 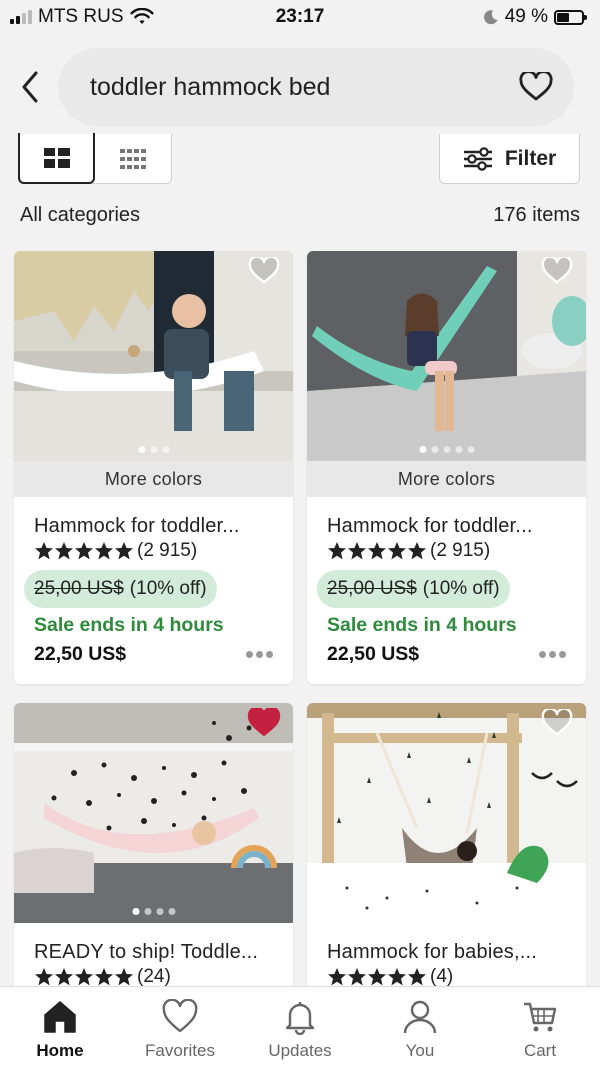 I want to click on search-query-text: toddler hammock bed, so click(x=303, y=87).